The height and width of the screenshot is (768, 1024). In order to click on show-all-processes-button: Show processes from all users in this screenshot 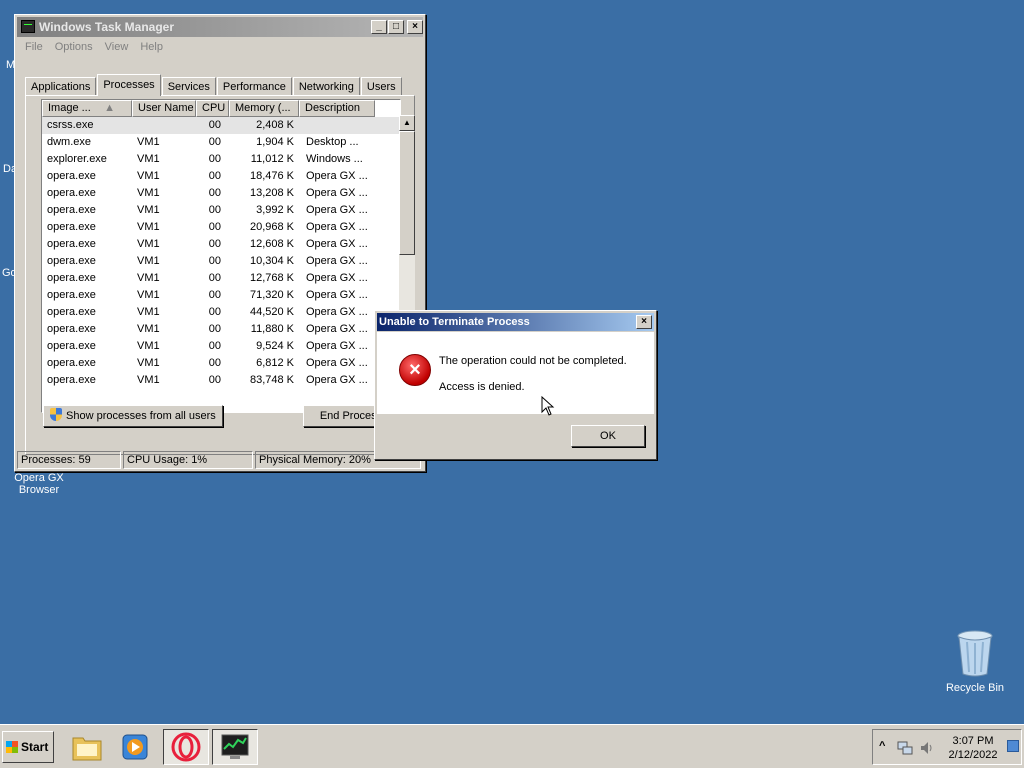, I will do `click(133, 416)`.